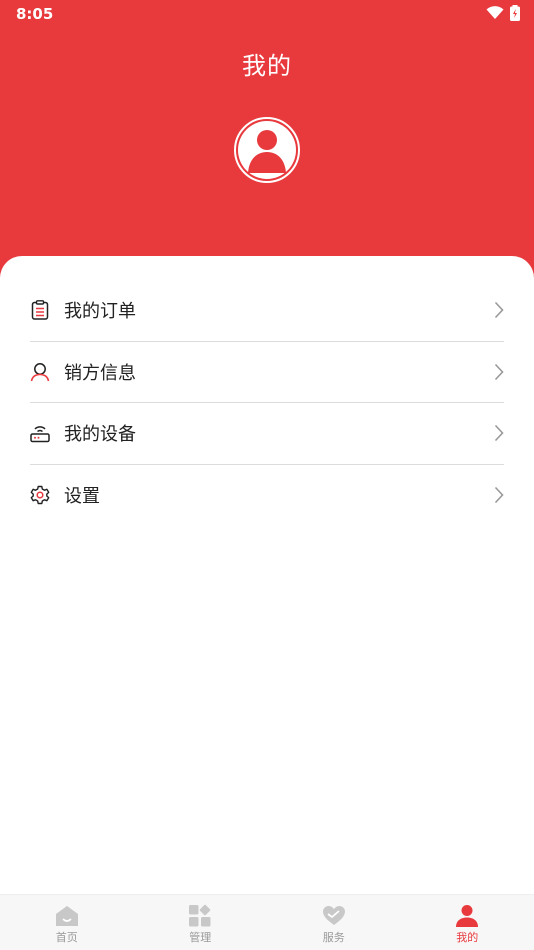  I want to click on avatar, so click(267, 150).